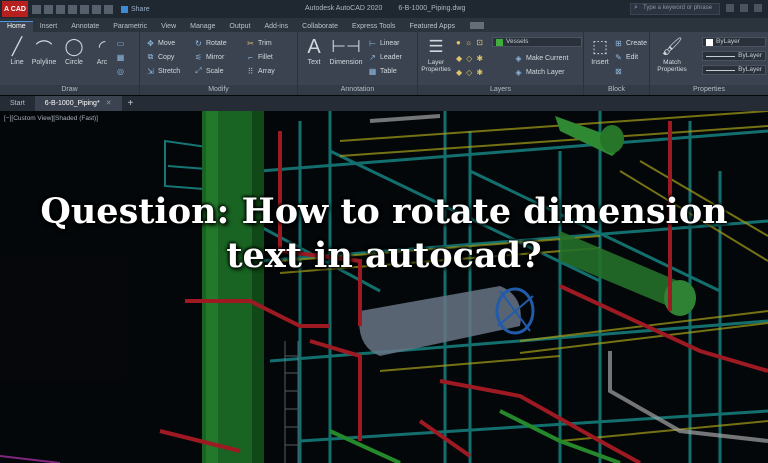  What do you see at coordinates (730, 8) in the screenshot?
I see `user-icon` at bounding box center [730, 8].